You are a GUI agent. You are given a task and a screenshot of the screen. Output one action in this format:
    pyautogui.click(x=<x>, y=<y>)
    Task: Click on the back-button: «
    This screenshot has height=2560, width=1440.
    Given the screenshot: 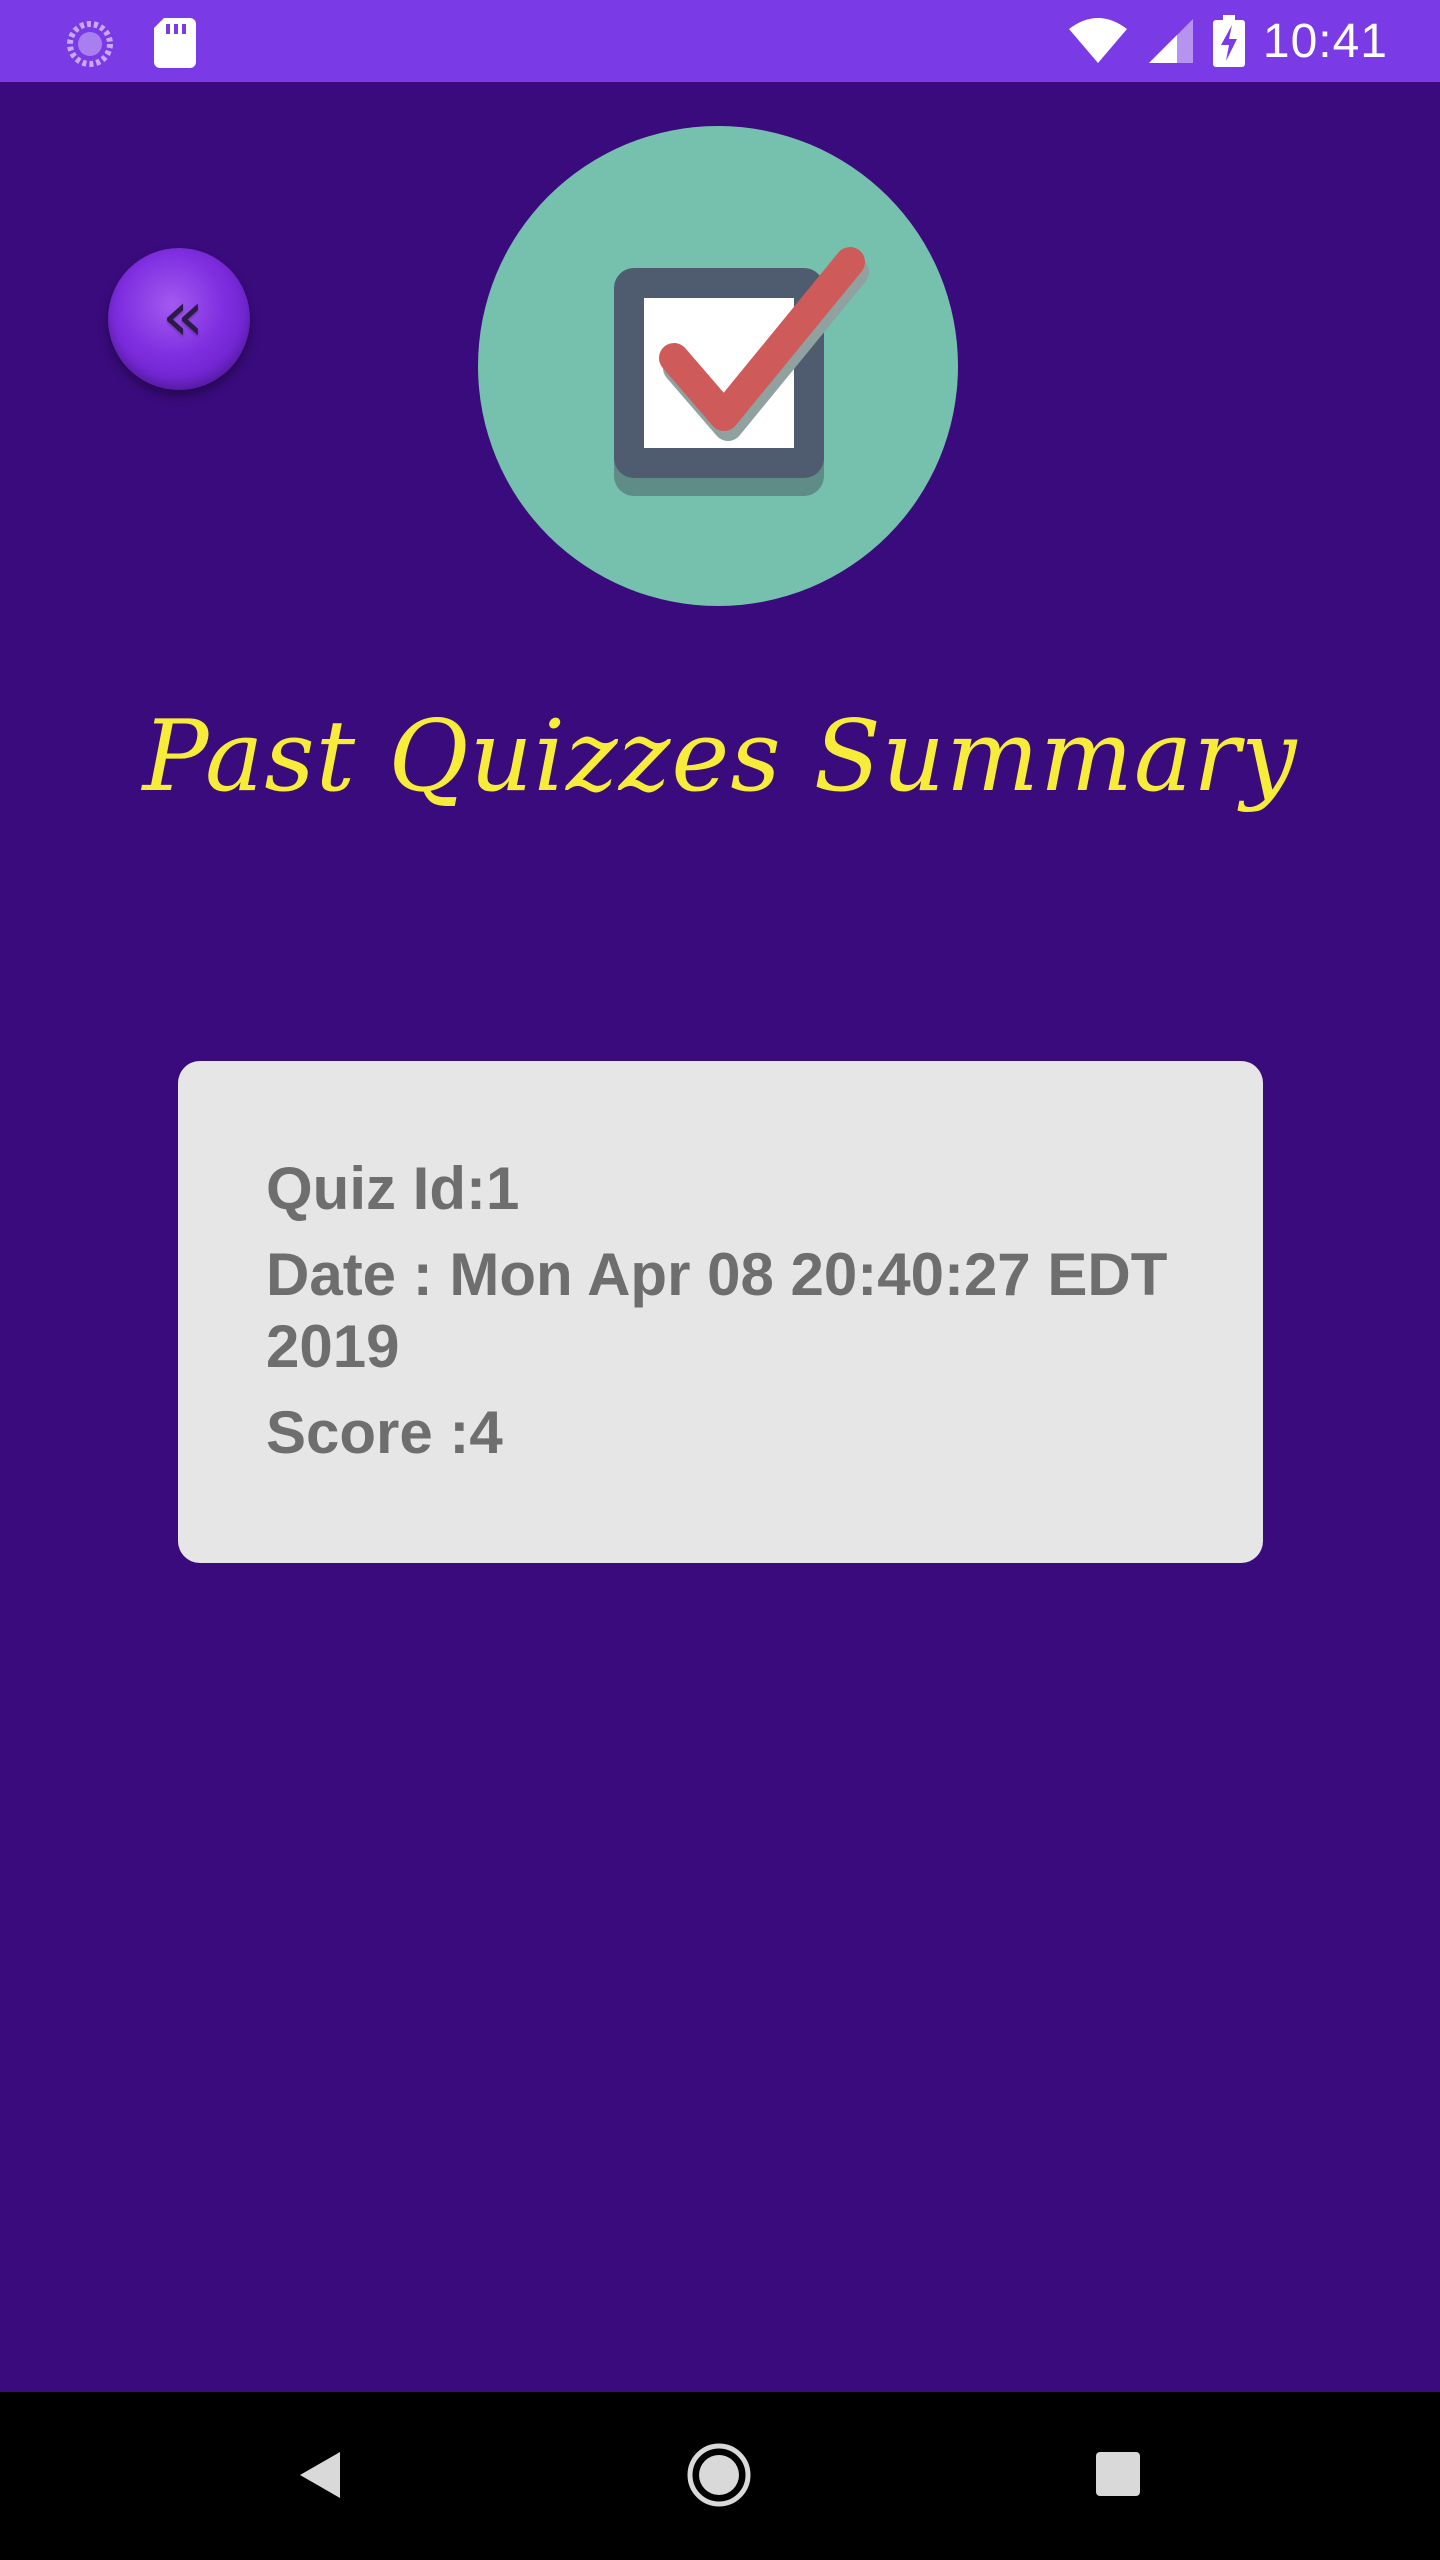 What is the action you would take?
    pyautogui.click(x=179, y=319)
    